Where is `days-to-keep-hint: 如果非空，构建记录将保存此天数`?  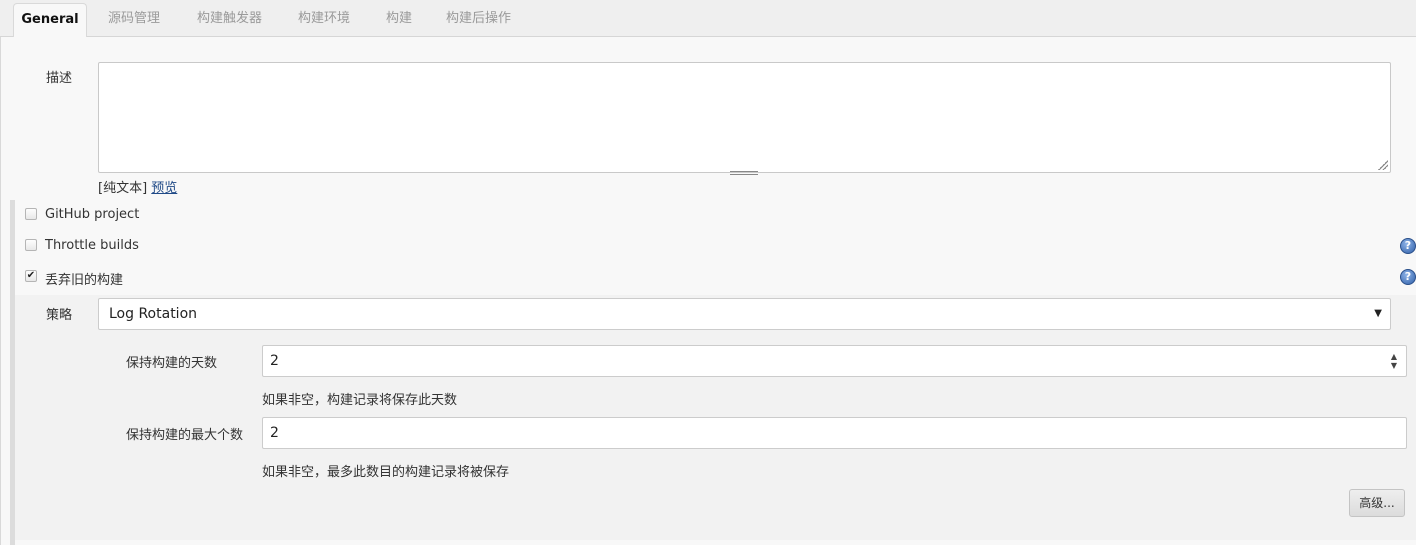 days-to-keep-hint: 如果非空，构建记录将保存此天数 is located at coordinates (360, 400).